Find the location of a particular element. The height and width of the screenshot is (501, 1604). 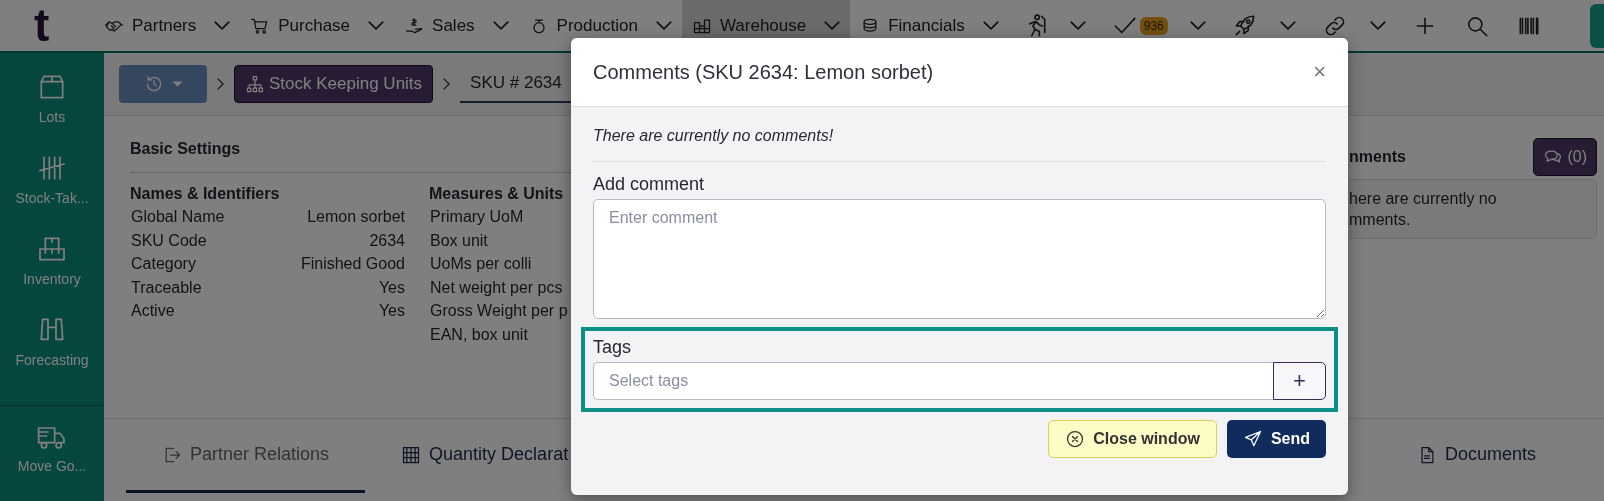

logo: t is located at coordinates (64, 25).